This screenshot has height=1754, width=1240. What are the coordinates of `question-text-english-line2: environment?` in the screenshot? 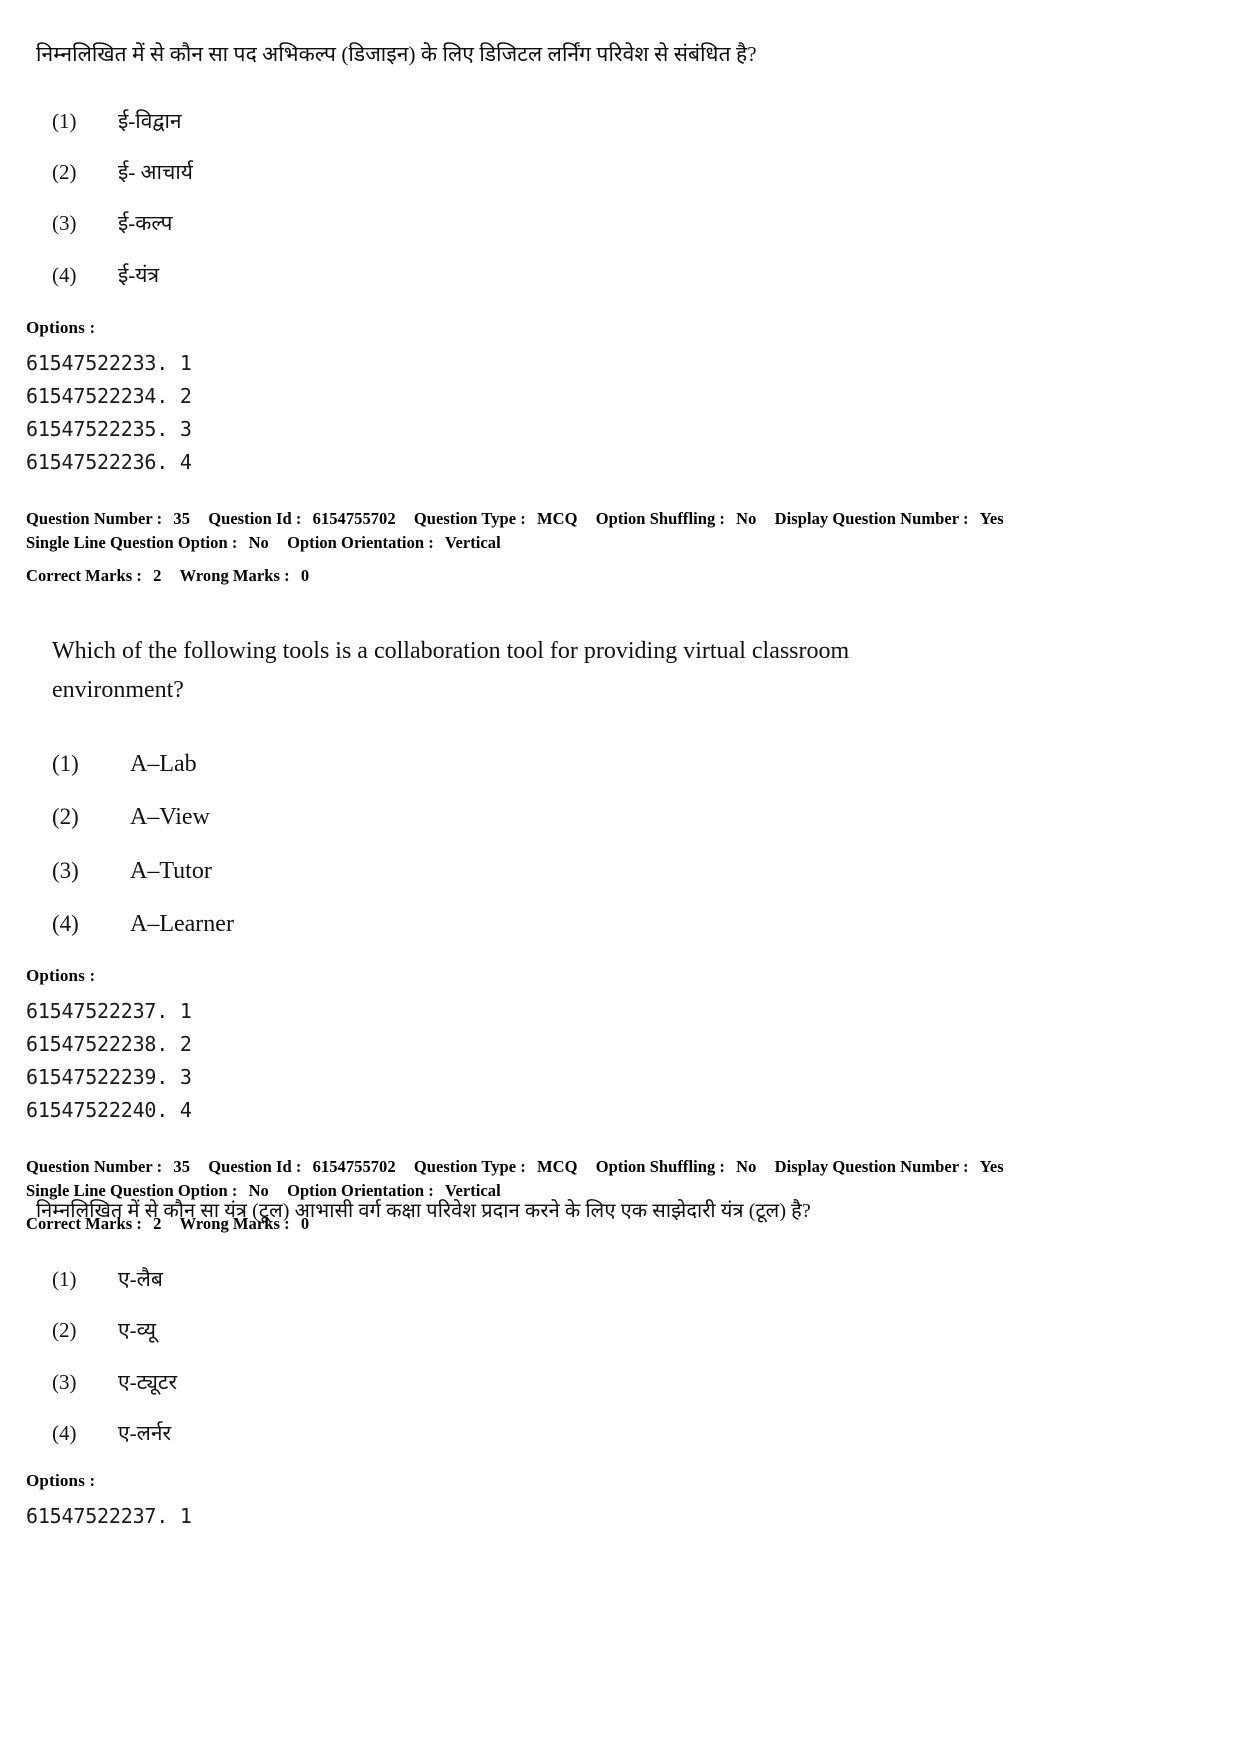 It's located at (118, 689).